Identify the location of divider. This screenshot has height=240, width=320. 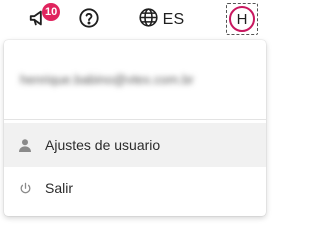
(135, 119).